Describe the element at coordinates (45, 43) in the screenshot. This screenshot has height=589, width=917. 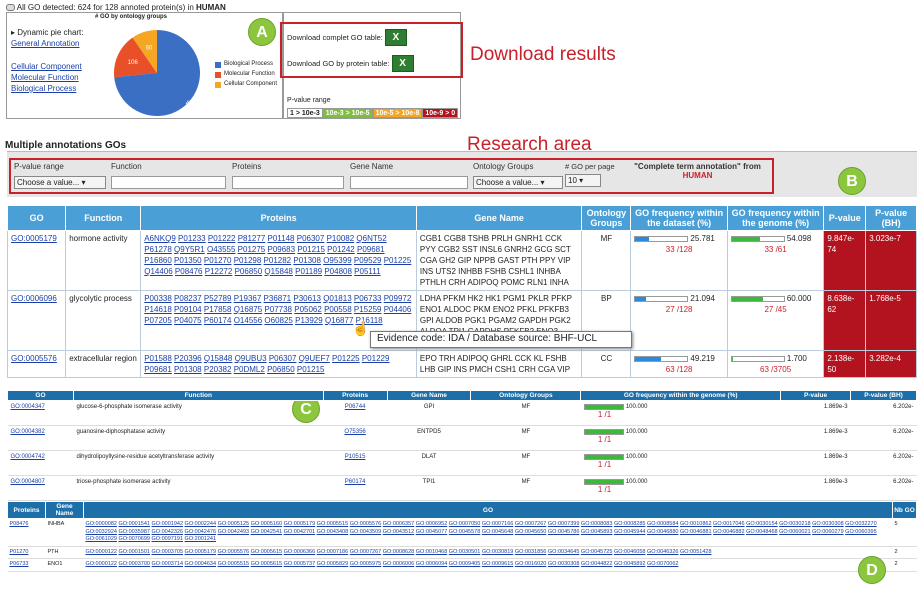
I see `link-general-annotation: General Annotation` at that location.